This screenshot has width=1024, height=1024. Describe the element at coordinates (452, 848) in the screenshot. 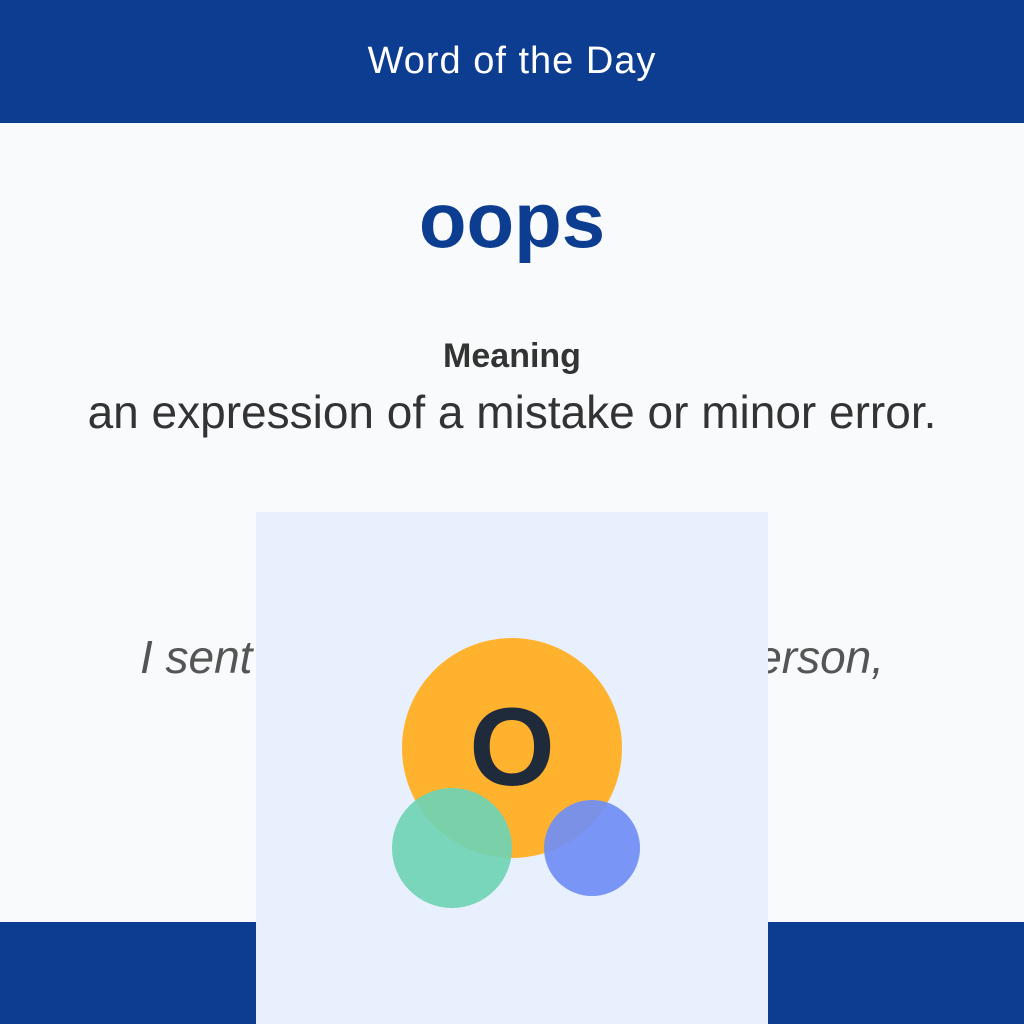

I see `avatar-green-circle` at that location.